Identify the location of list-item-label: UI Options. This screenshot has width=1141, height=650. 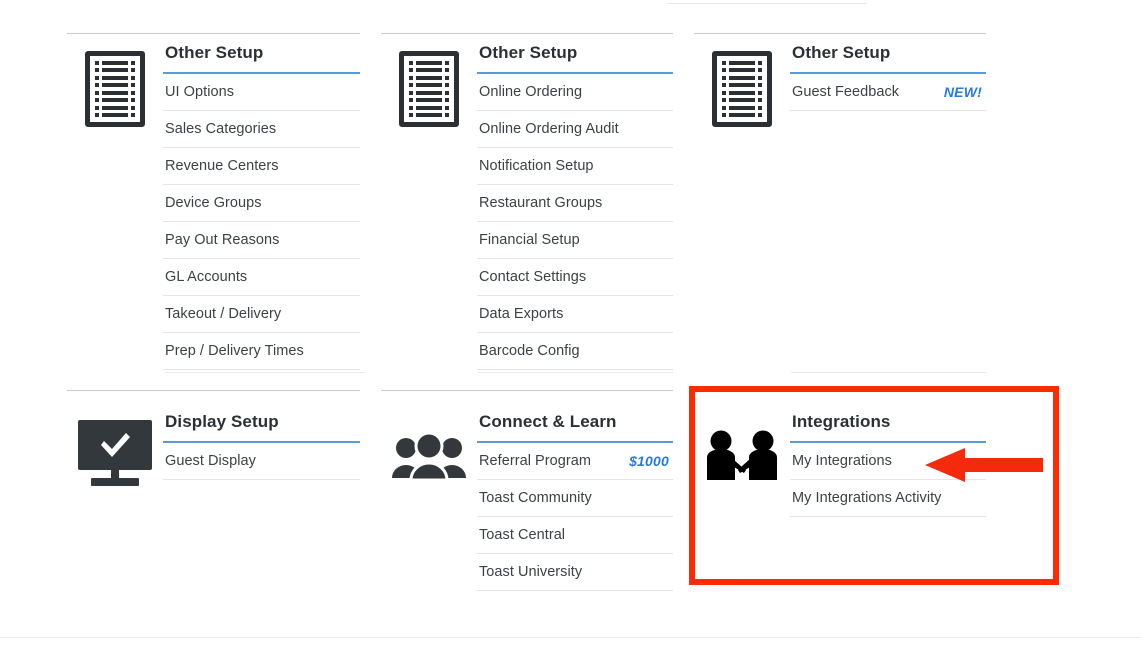
(199, 92).